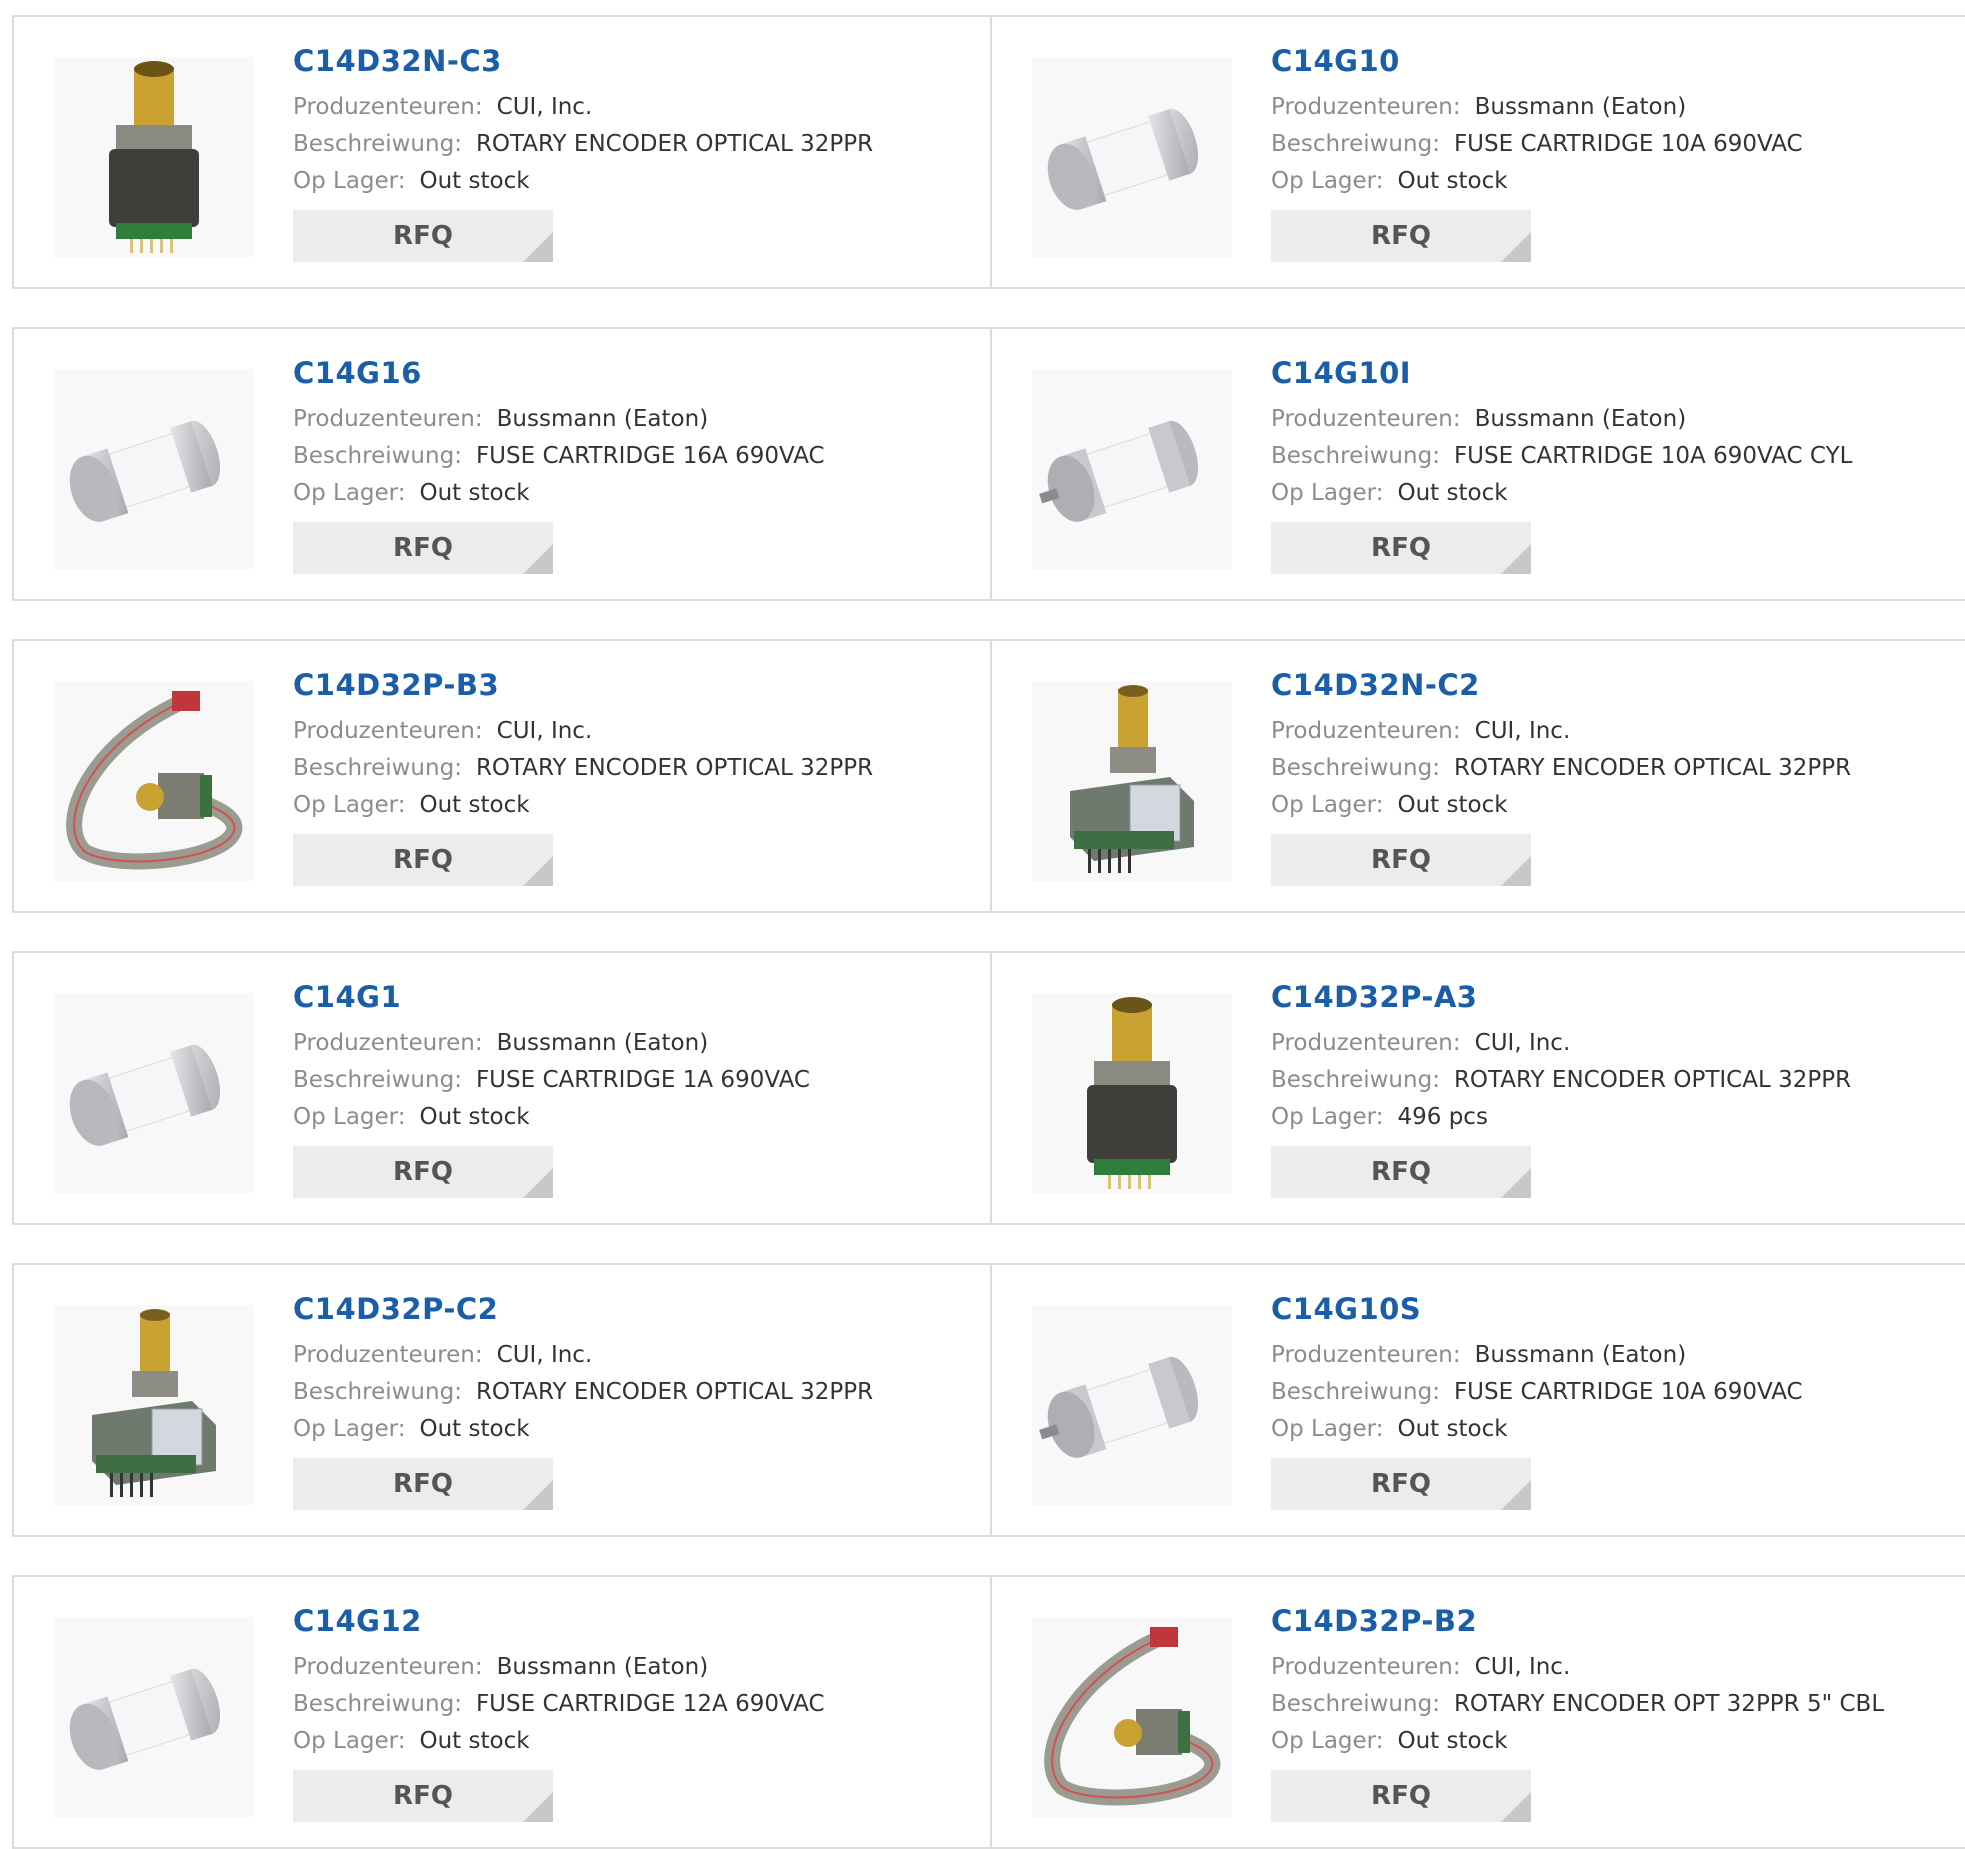 The height and width of the screenshot is (1849, 1965). What do you see at coordinates (1537, 61) in the screenshot?
I see `product-part-number-link: C14G10` at bounding box center [1537, 61].